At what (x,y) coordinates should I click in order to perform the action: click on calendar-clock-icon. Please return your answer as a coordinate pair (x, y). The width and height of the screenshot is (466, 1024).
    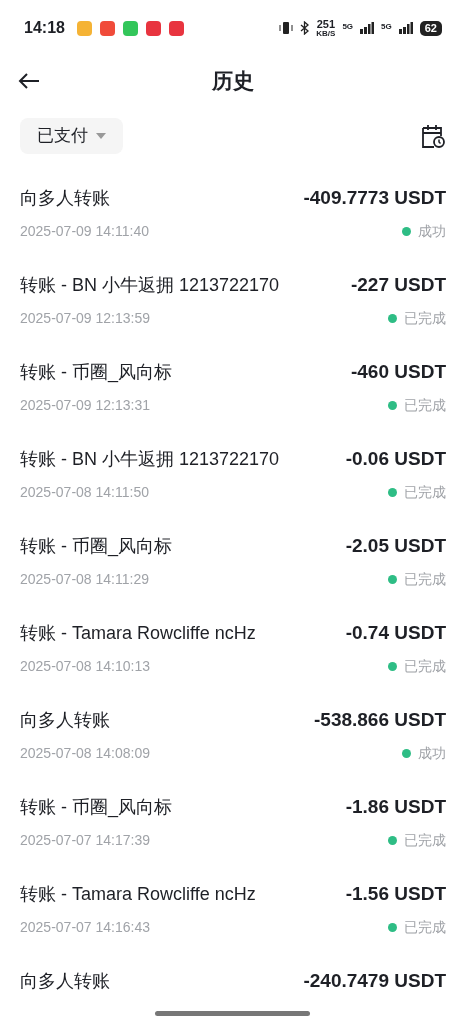
    Looking at the image, I should click on (433, 136).